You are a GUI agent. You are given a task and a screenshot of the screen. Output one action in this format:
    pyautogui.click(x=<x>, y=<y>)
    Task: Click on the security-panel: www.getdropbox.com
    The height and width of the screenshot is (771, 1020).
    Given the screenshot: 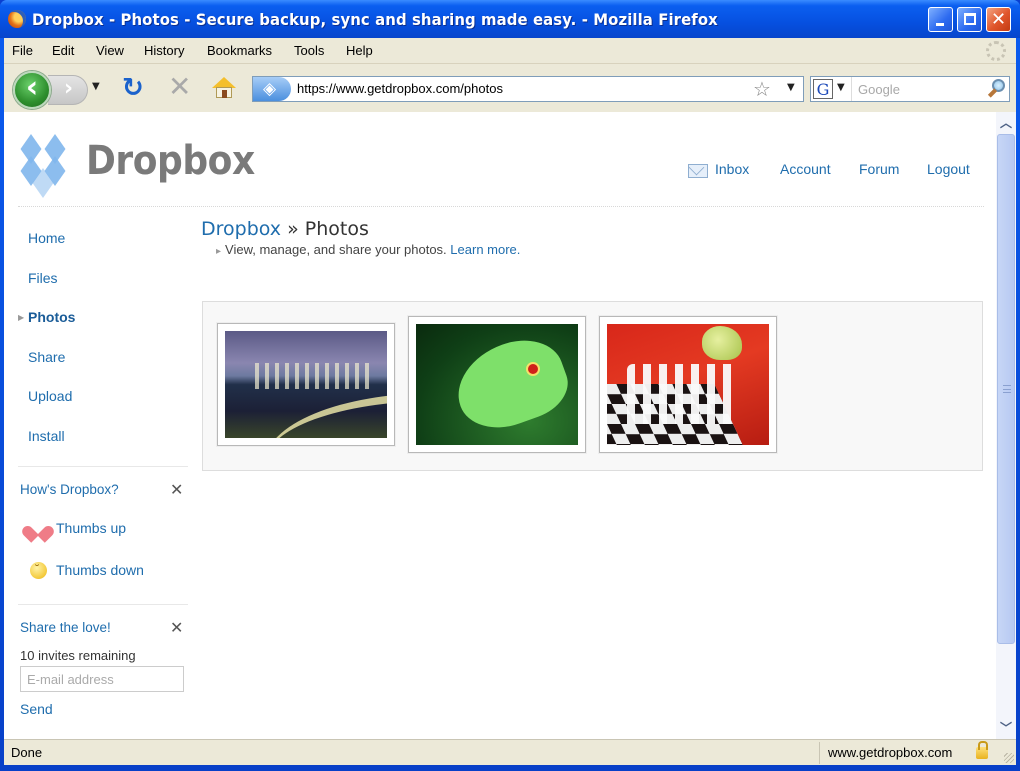 What is the action you would take?
    pyautogui.click(x=909, y=752)
    